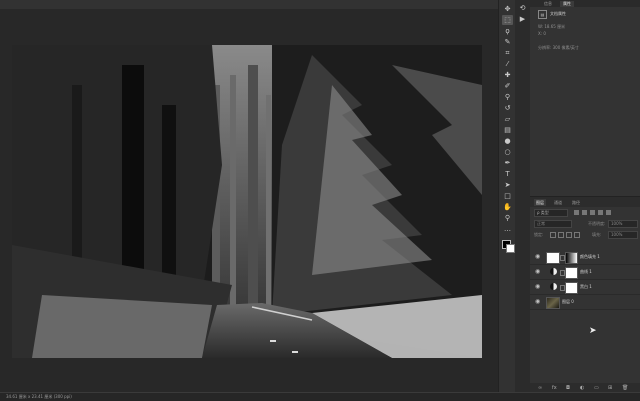  What do you see at coordinates (582, 388) in the screenshot?
I see `new-adjustment-icon: ◐` at bounding box center [582, 388].